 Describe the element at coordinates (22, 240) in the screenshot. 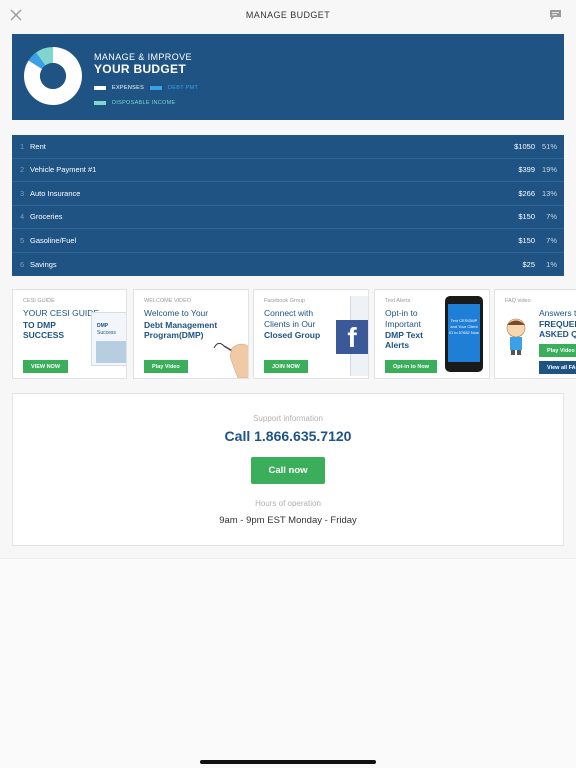

I see `row-number: 5` at that location.